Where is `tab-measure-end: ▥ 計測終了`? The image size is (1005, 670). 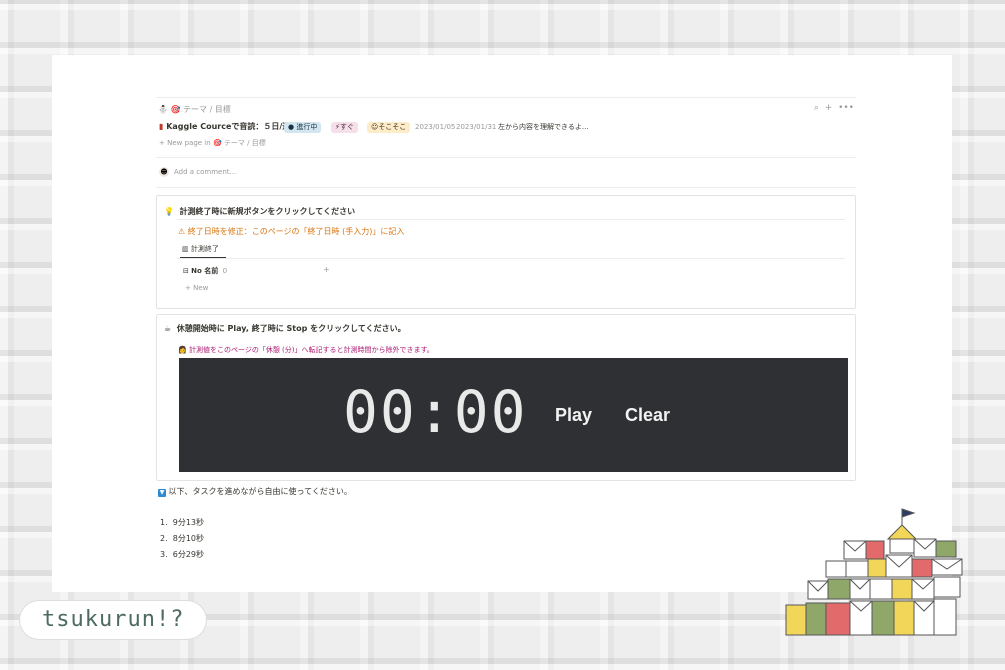
tab-measure-end: ▥ 計測終了 is located at coordinates (200, 249).